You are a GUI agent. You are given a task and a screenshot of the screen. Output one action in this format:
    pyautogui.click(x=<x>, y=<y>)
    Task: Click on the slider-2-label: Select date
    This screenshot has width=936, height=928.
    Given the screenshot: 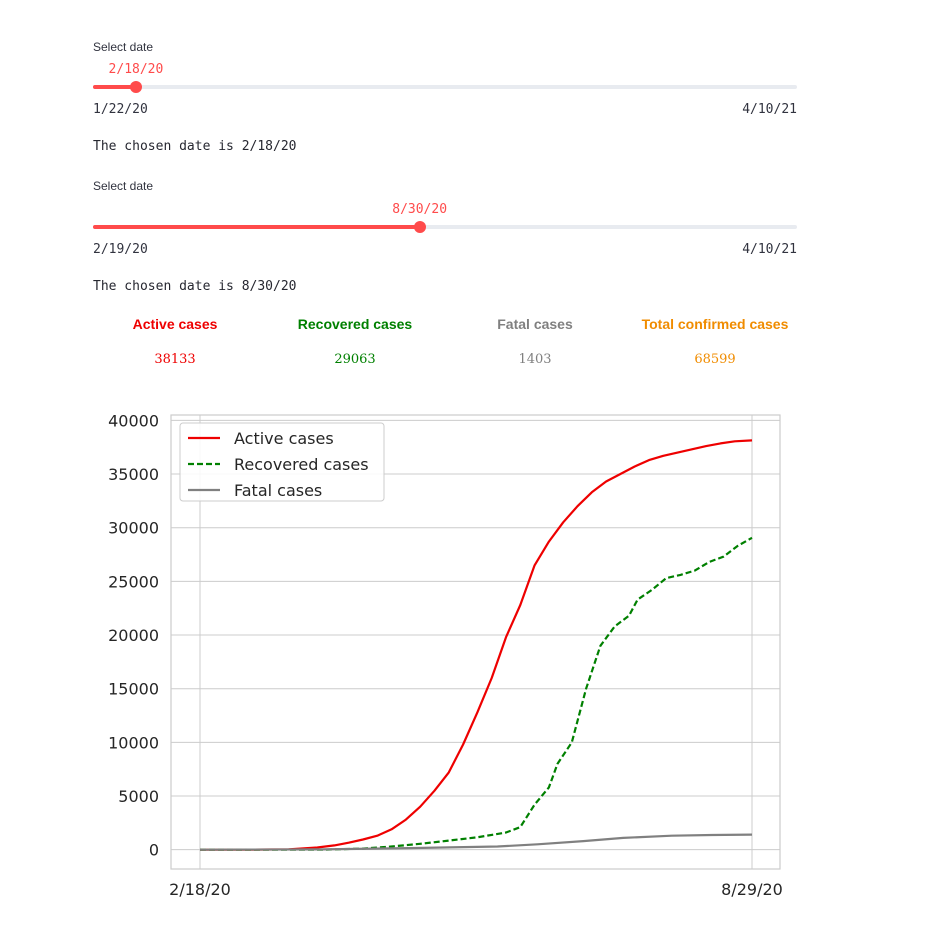 What is the action you would take?
    pyautogui.click(x=123, y=186)
    